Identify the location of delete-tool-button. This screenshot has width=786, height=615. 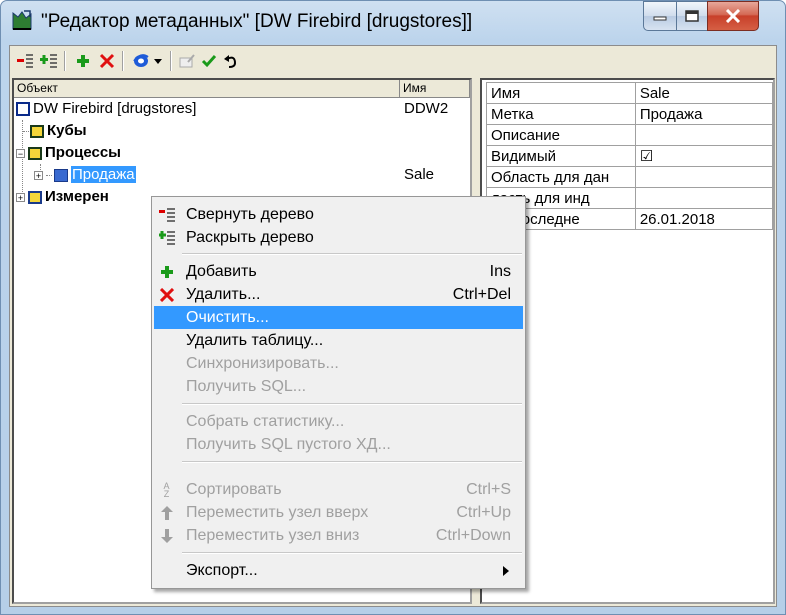
(107, 61).